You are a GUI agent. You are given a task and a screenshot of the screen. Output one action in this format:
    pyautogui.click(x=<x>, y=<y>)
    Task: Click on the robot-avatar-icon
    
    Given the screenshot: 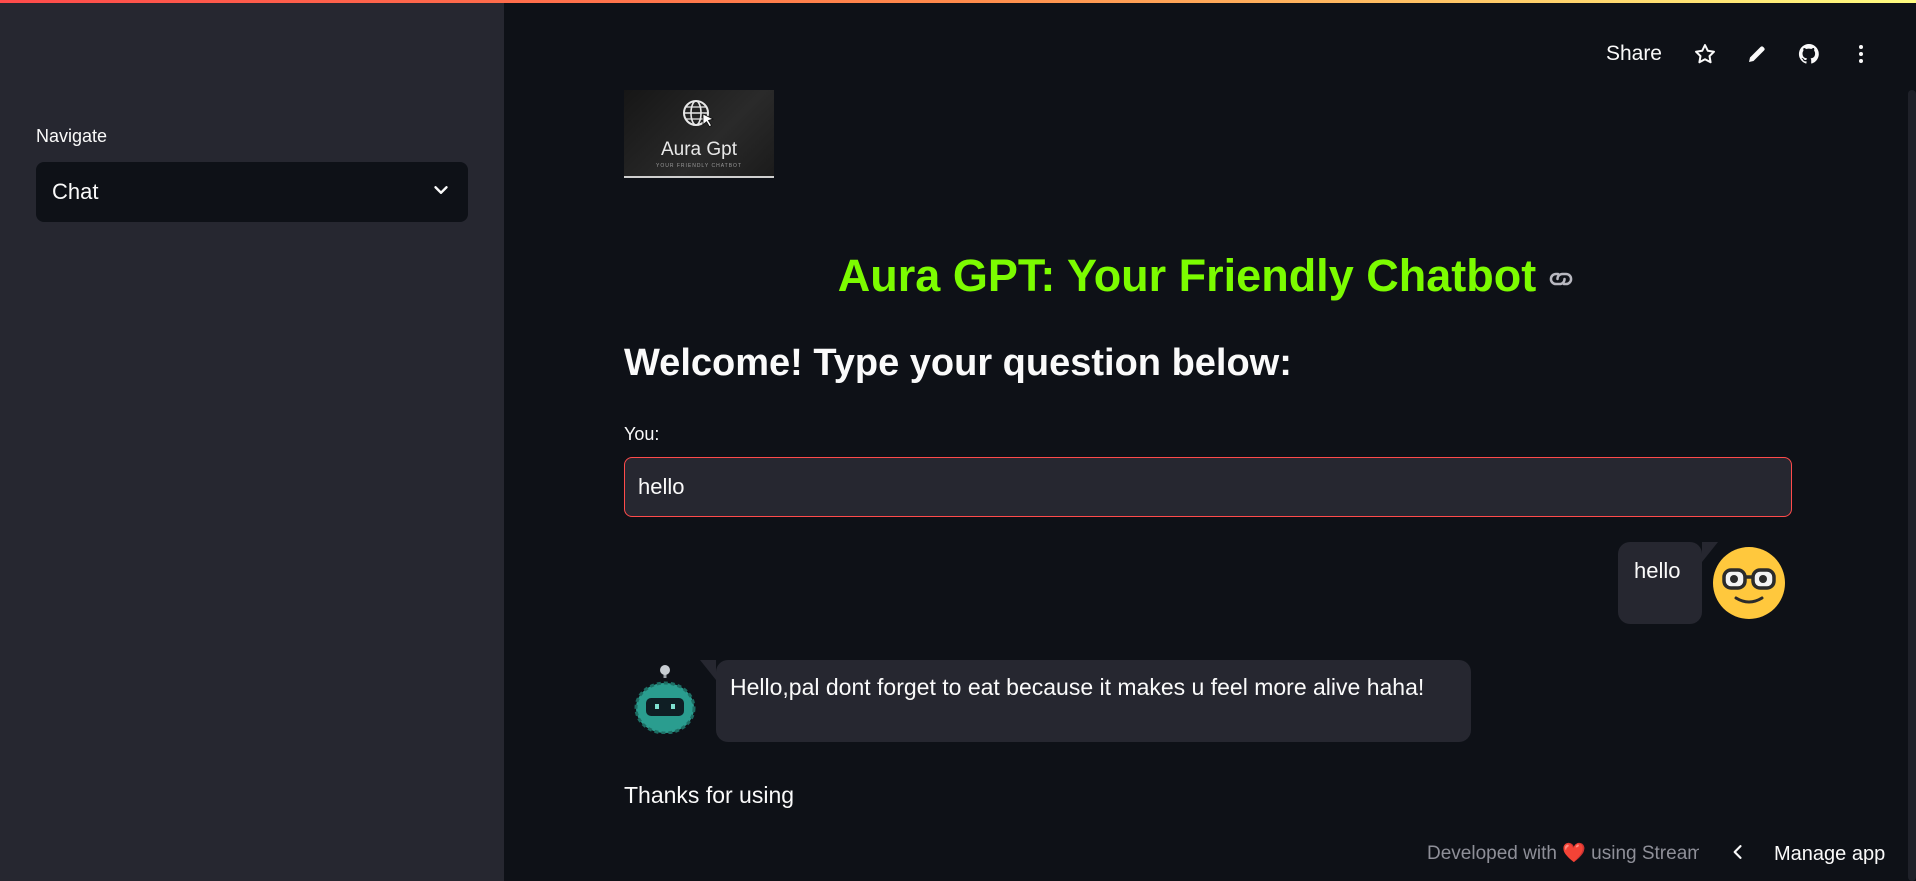 What is the action you would take?
    pyautogui.click(x=665, y=699)
    